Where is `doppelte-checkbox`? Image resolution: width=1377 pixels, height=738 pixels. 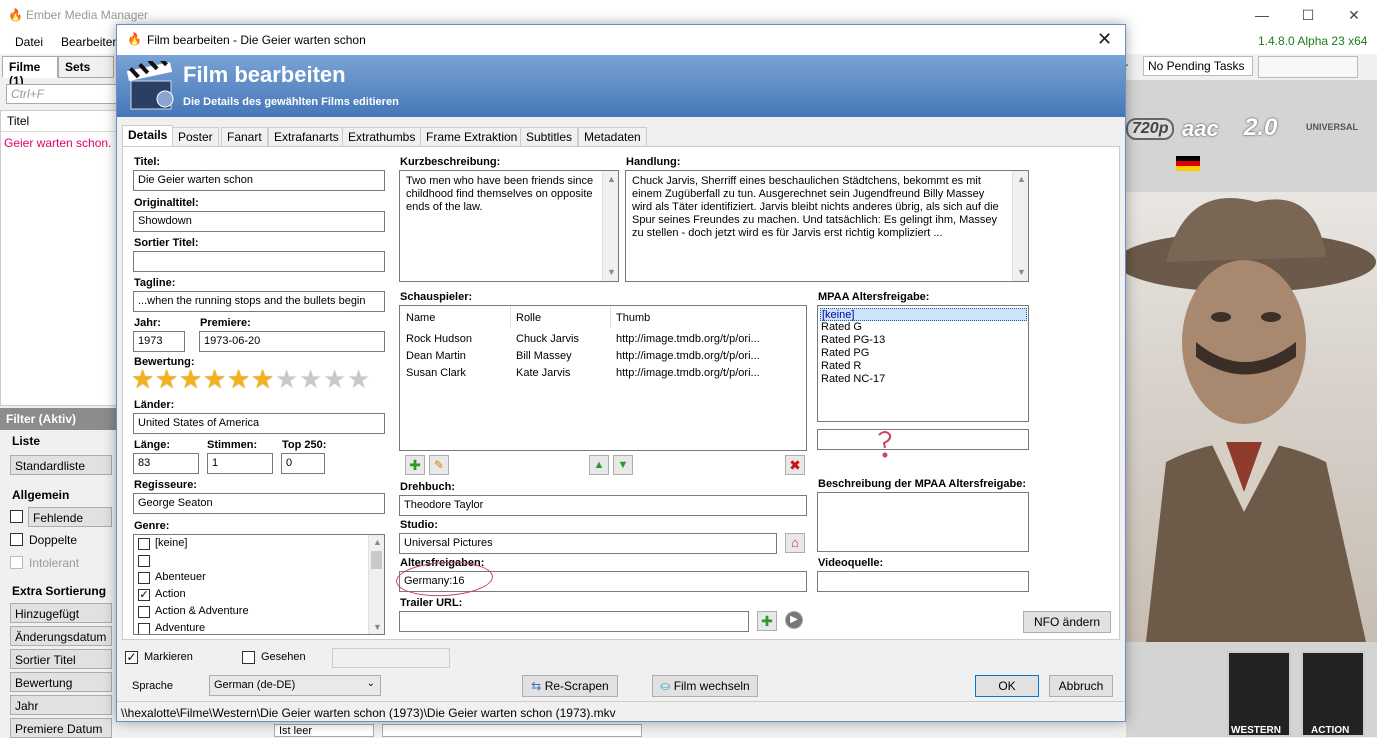
doppelte-checkbox is located at coordinates (16, 539).